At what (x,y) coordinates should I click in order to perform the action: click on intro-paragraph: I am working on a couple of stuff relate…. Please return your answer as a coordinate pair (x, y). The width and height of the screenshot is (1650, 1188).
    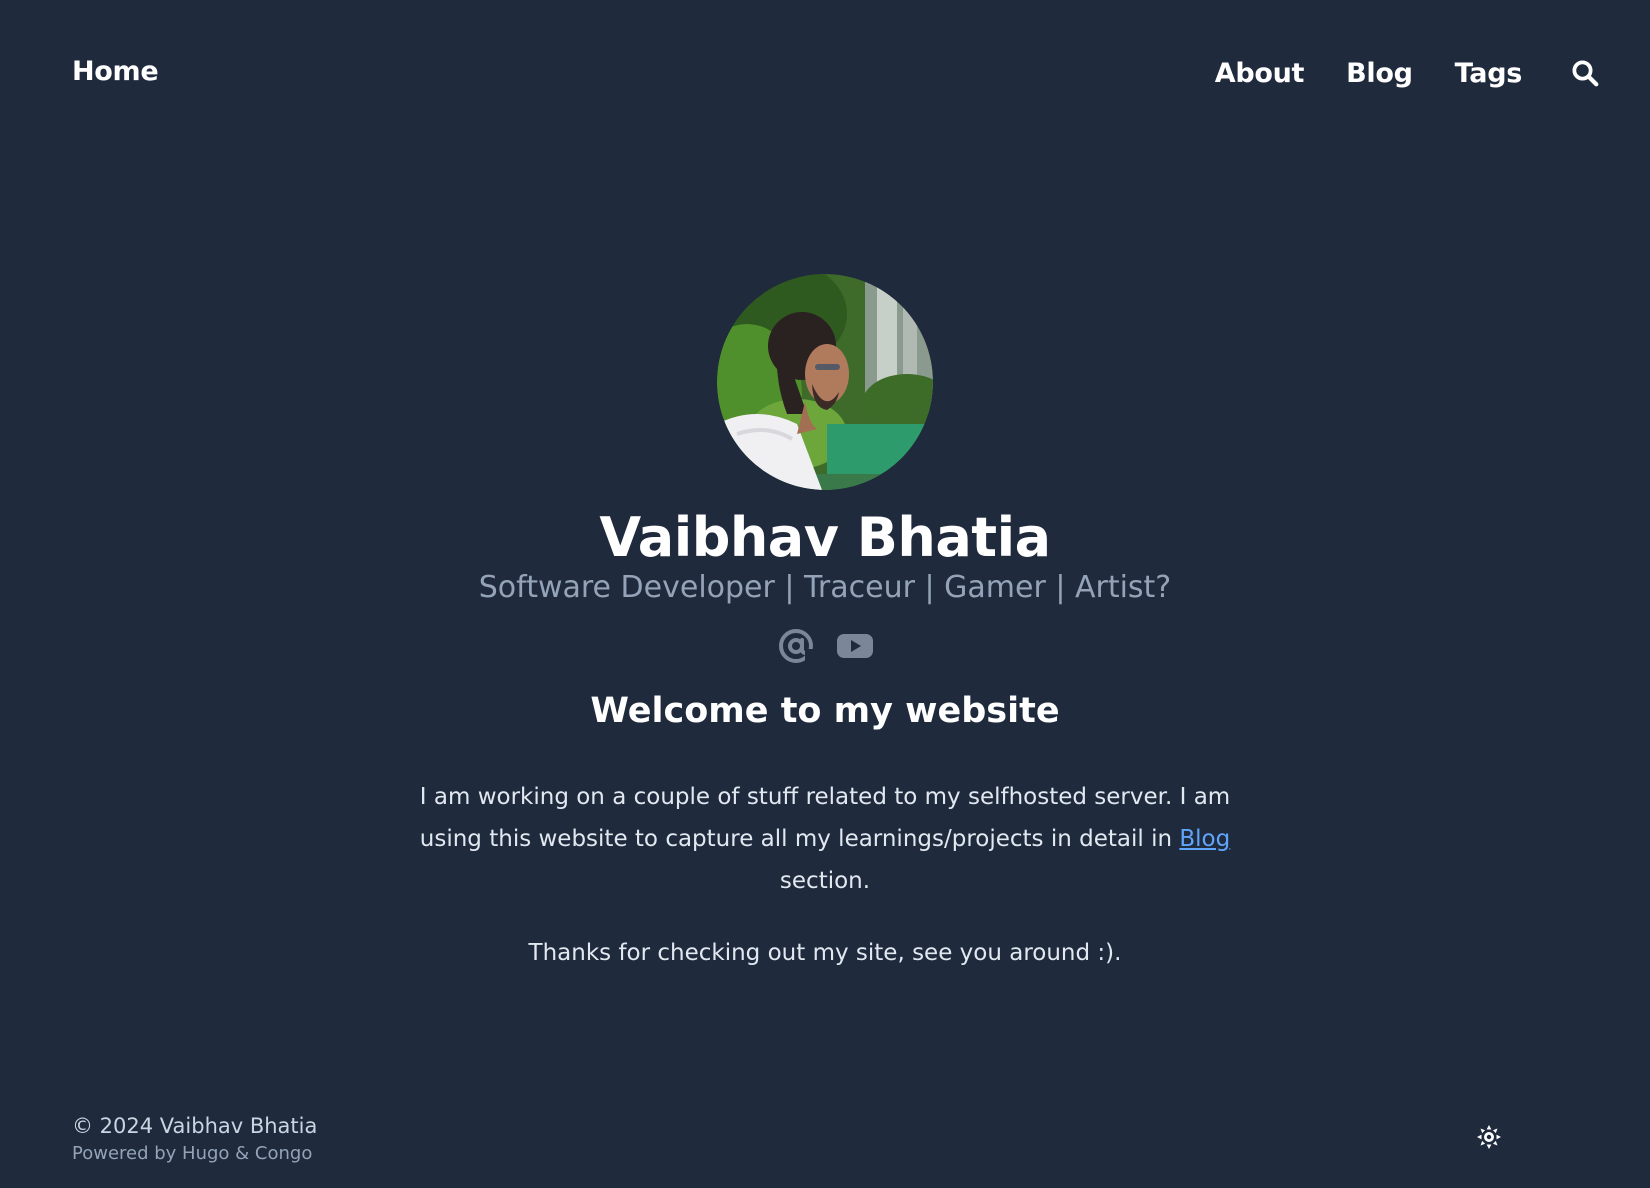
    Looking at the image, I should click on (825, 839).